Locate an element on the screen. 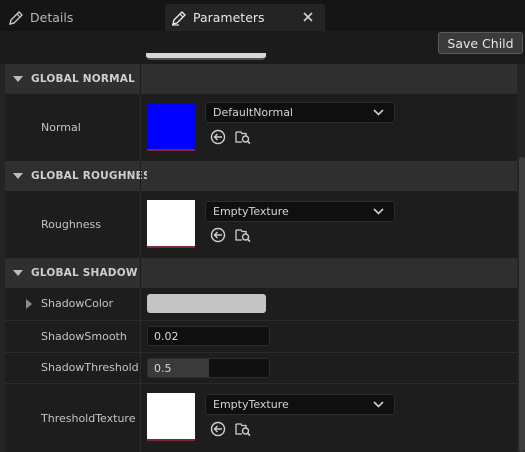  partial-thumbnail is located at coordinates (206, 56).